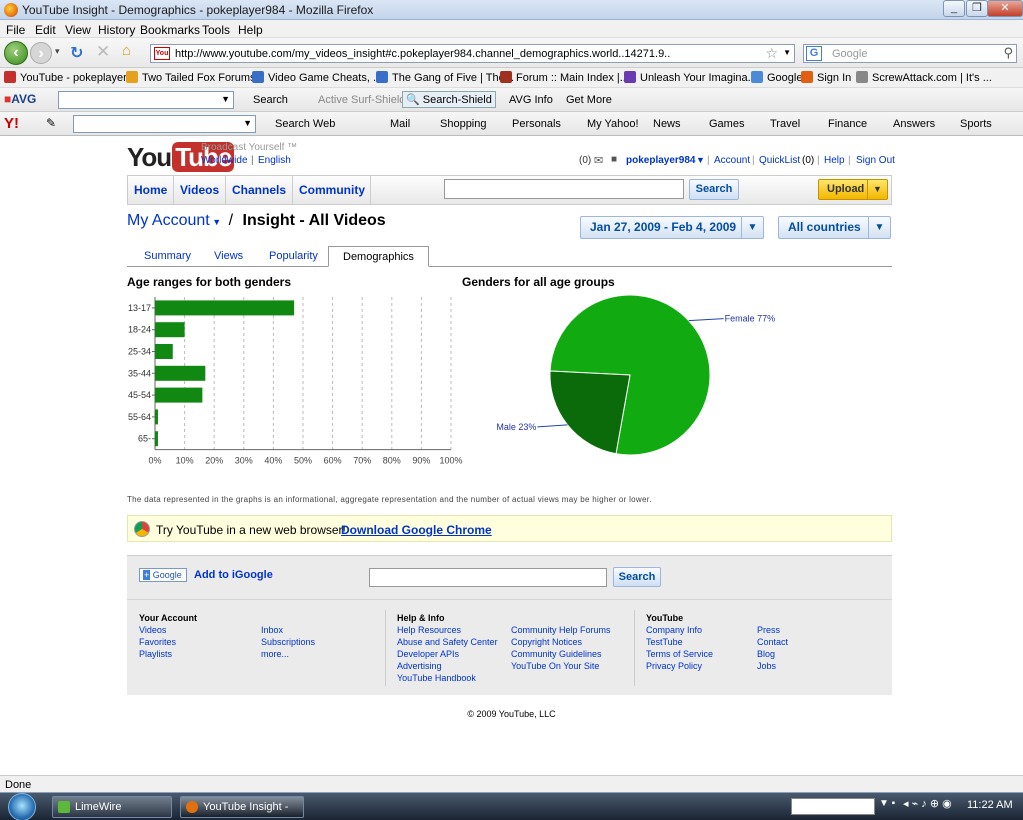 The height and width of the screenshot is (820, 1023). I want to click on tab-channels: Channels, so click(259, 190).